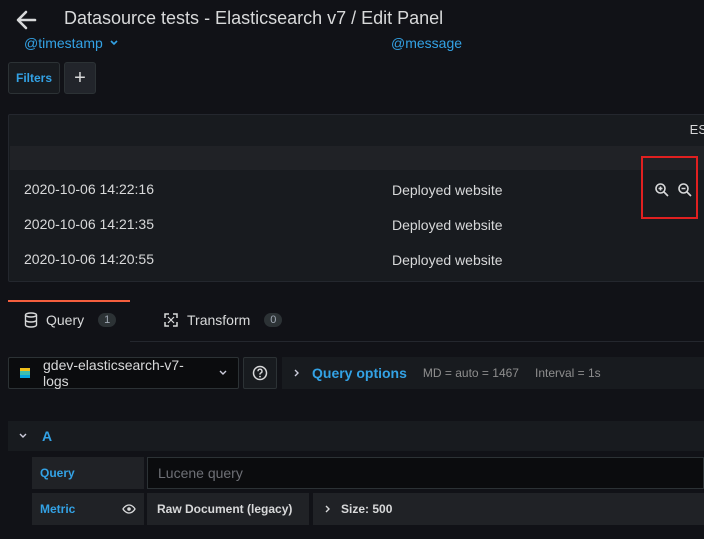  I want to click on back-button, so click(26, 20).